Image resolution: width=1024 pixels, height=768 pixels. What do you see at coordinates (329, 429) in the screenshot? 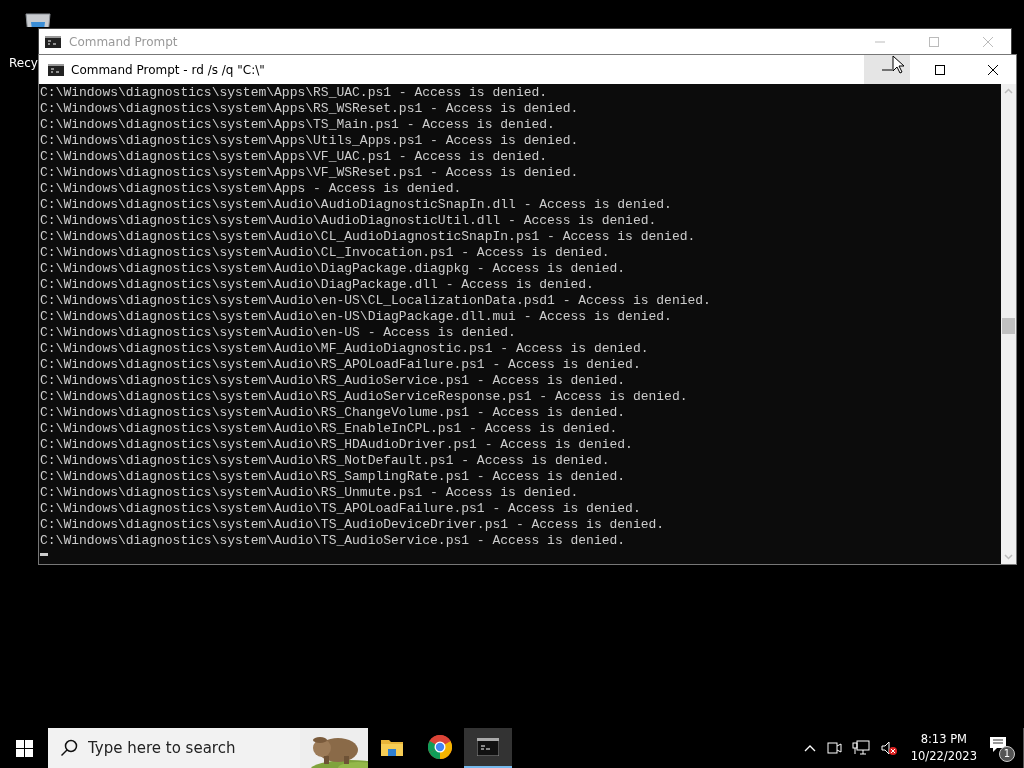
I see `console-line: C:\Windows\diagnostics\system\Audio\RS_EnableInCPL.ps1 - Access is denied.` at bounding box center [329, 429].